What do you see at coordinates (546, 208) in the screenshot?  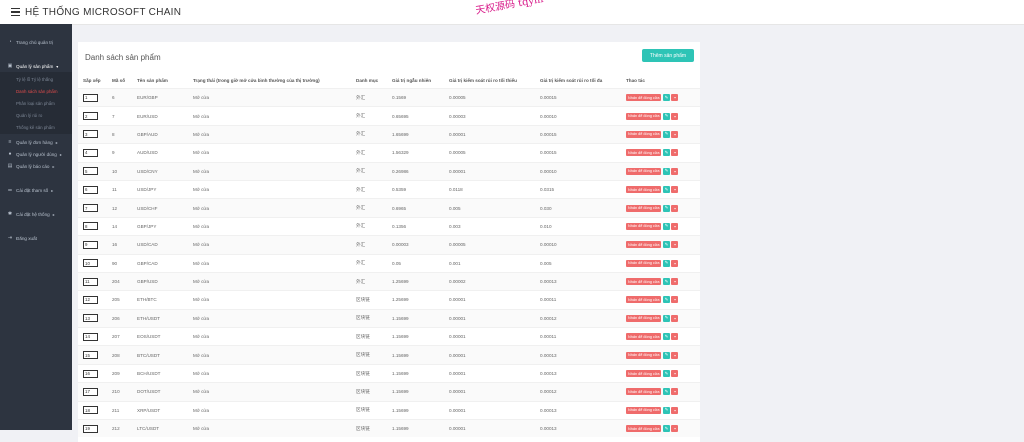 I see `max-risk-cell: 0.030` at bounding box center [546, 208].